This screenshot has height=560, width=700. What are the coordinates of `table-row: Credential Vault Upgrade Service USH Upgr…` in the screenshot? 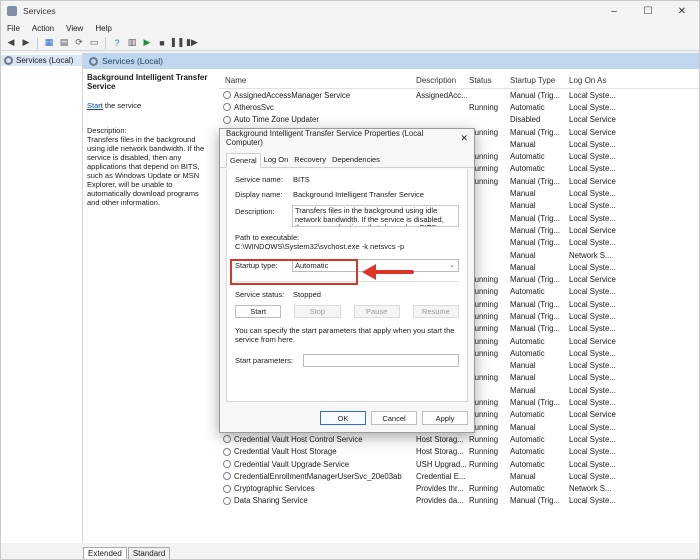 It's located at (459, 464).